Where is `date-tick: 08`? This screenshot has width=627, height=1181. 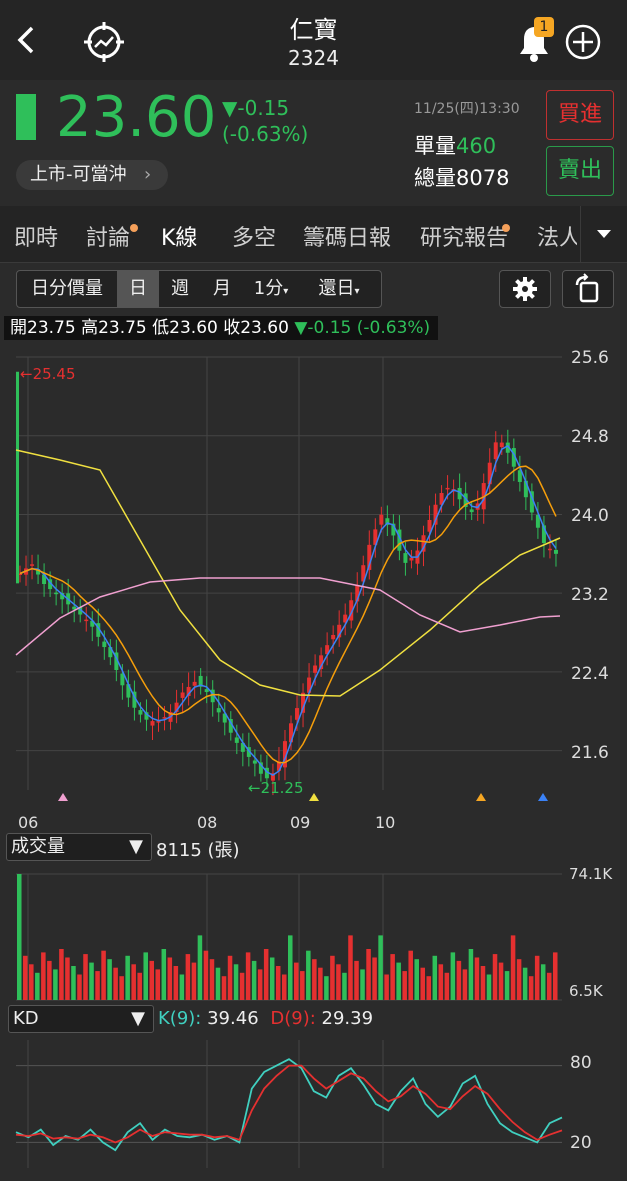 date-tick: 08 is located at coordinates (207, 822).